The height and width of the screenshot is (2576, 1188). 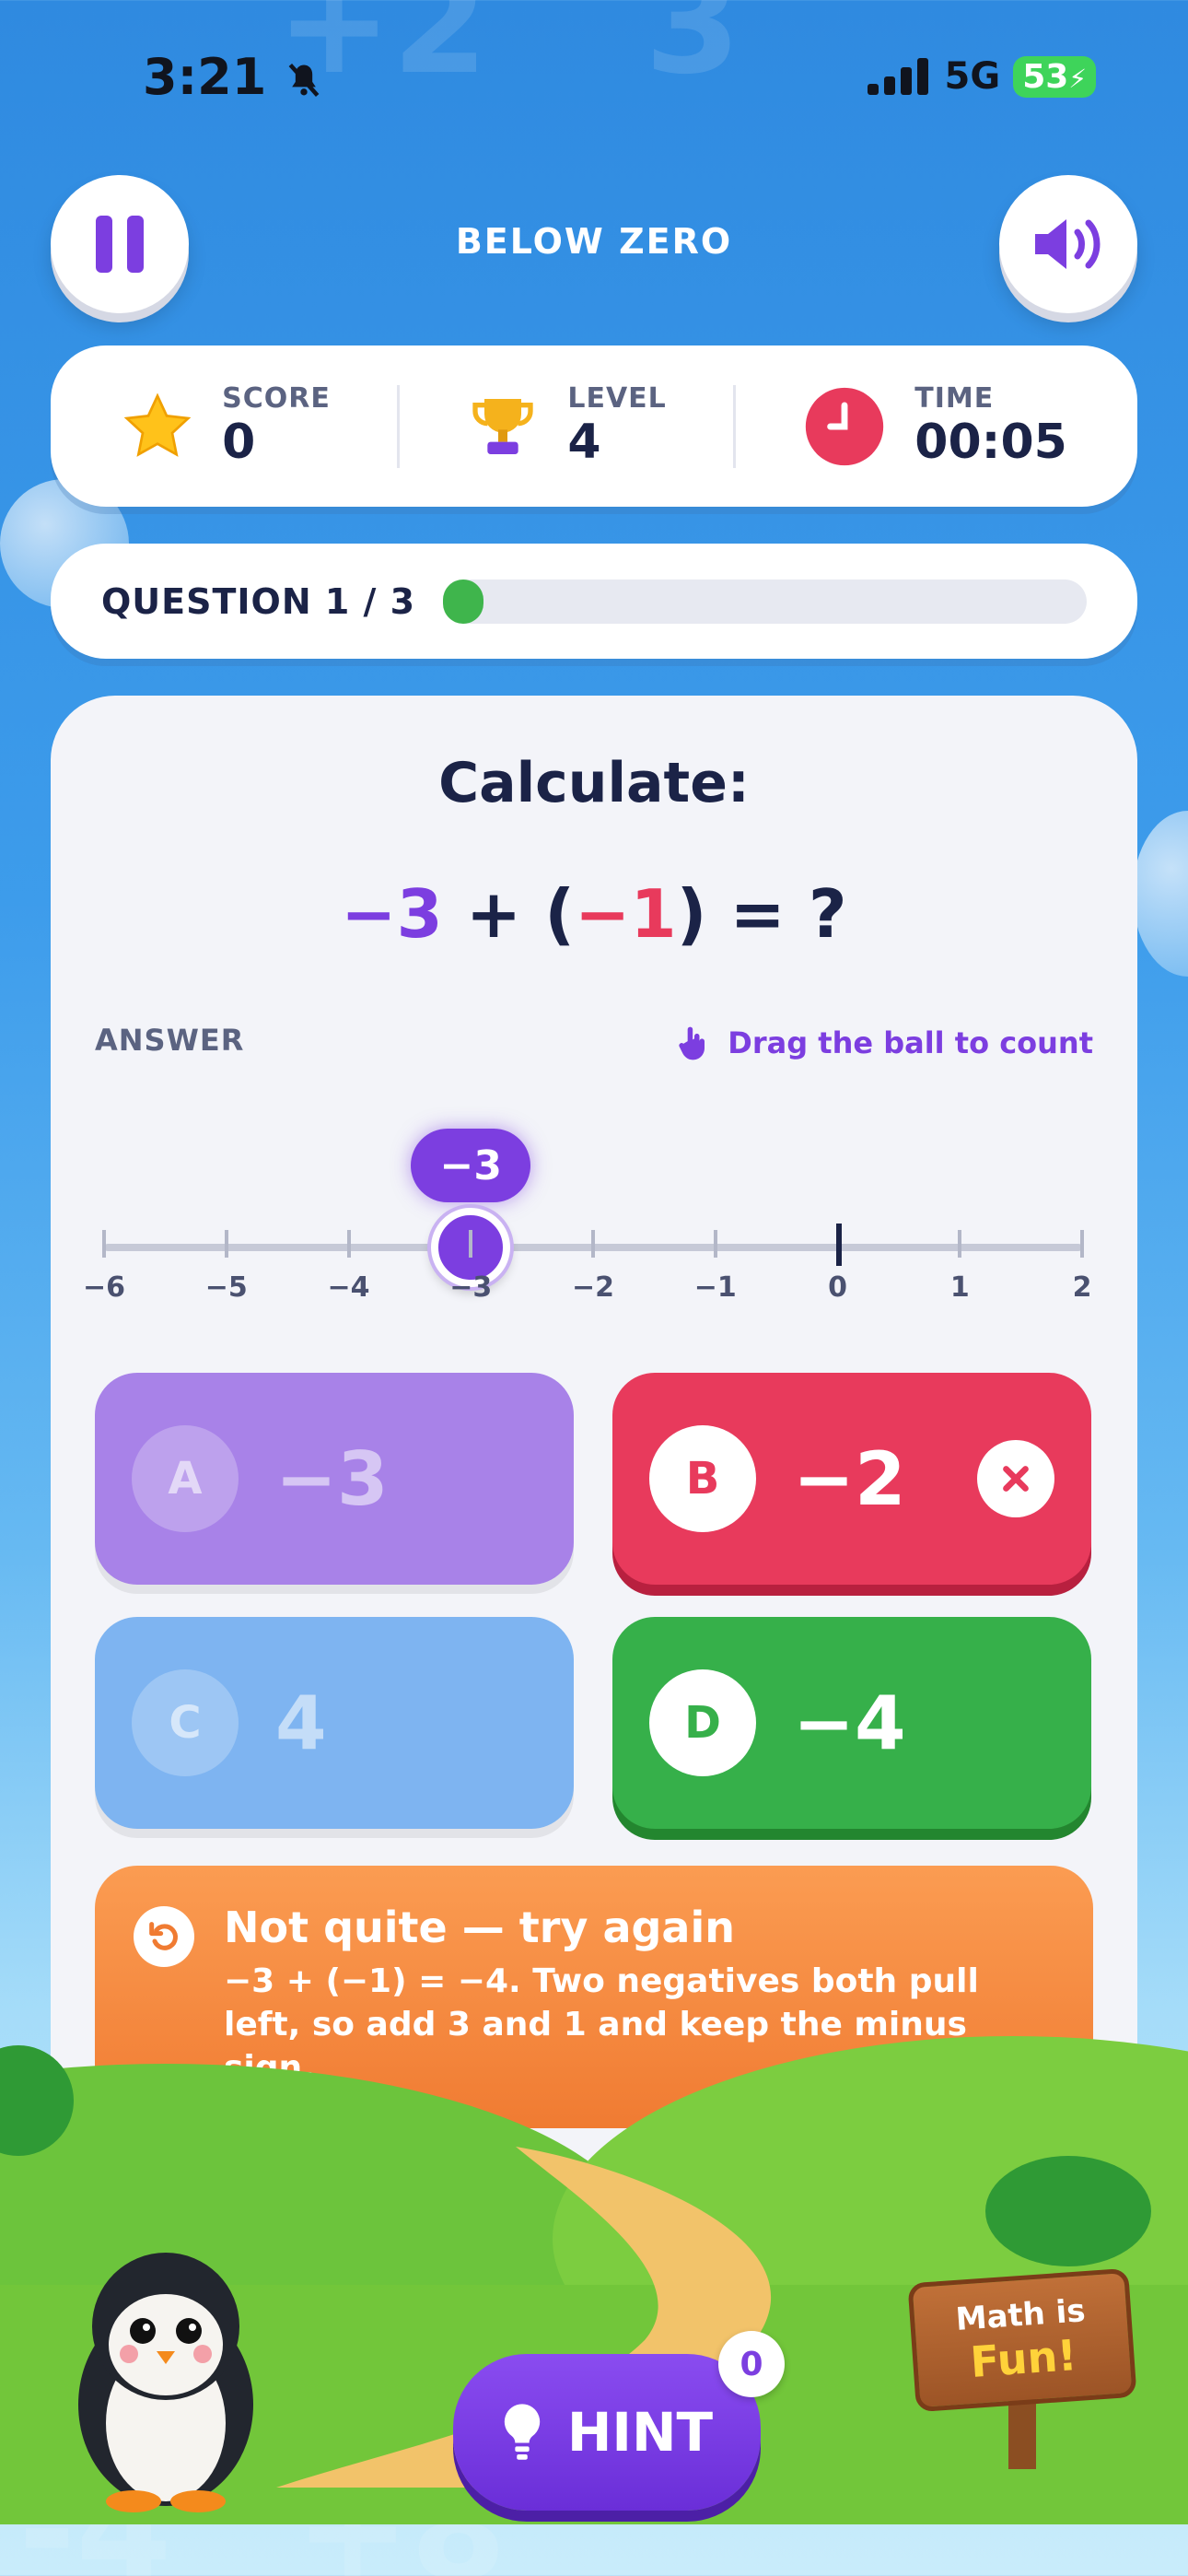 What do you see at coordinates (1082, 1287) in the screenshot?
I see `number-line-tick-label: 2` at bounding box center [1082, 1287].